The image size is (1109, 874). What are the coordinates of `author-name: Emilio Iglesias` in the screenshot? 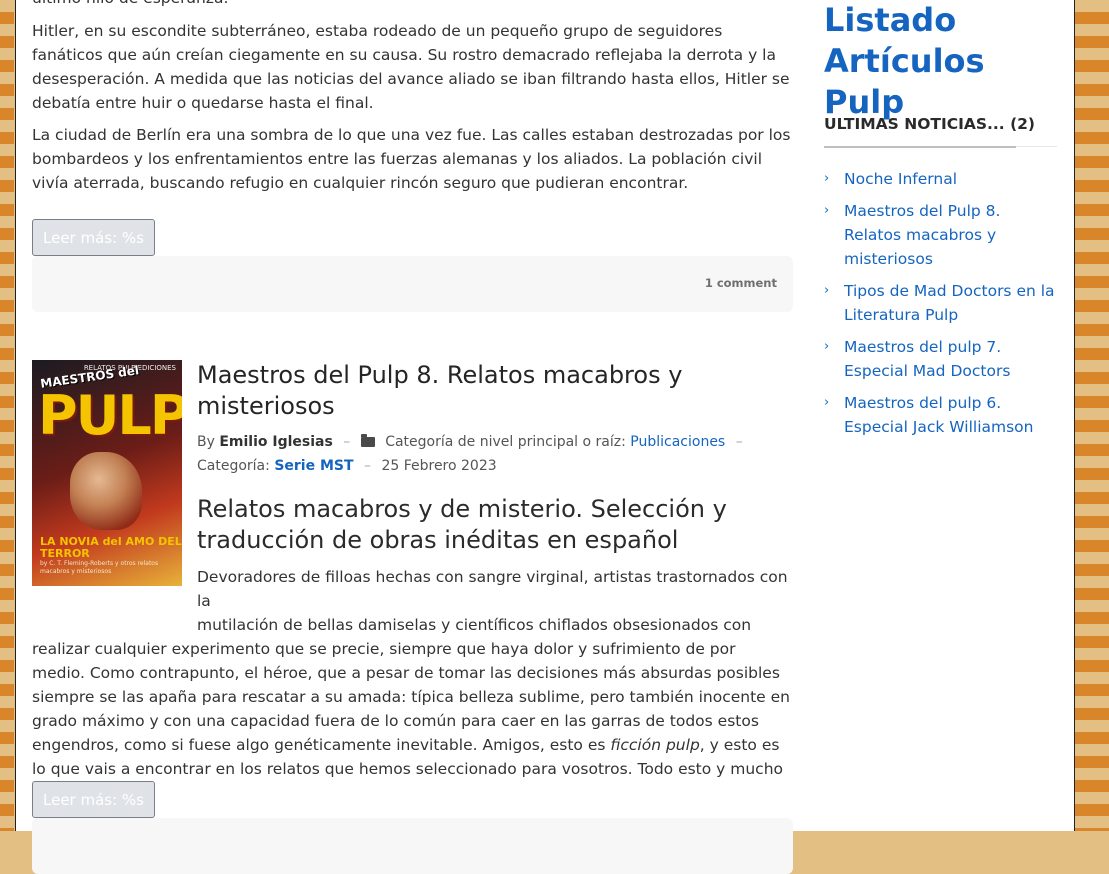 It's located at (276, 442).